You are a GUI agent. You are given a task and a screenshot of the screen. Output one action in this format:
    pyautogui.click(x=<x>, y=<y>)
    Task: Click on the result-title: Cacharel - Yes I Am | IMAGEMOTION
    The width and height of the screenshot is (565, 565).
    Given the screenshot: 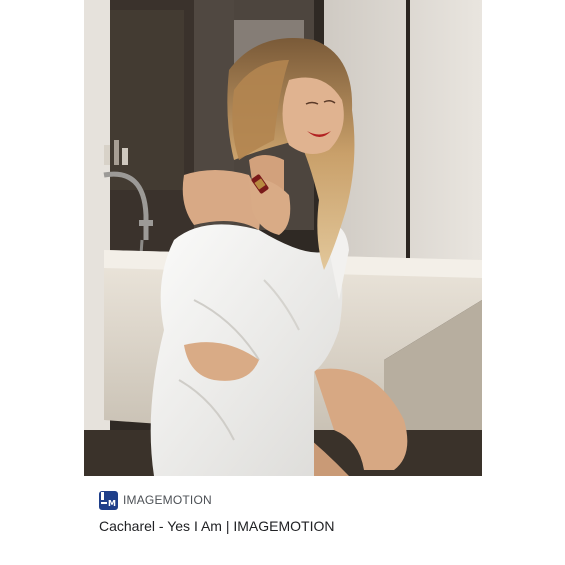 What is the action you would take?
    pyautogui.click(x=229, y=526)
    